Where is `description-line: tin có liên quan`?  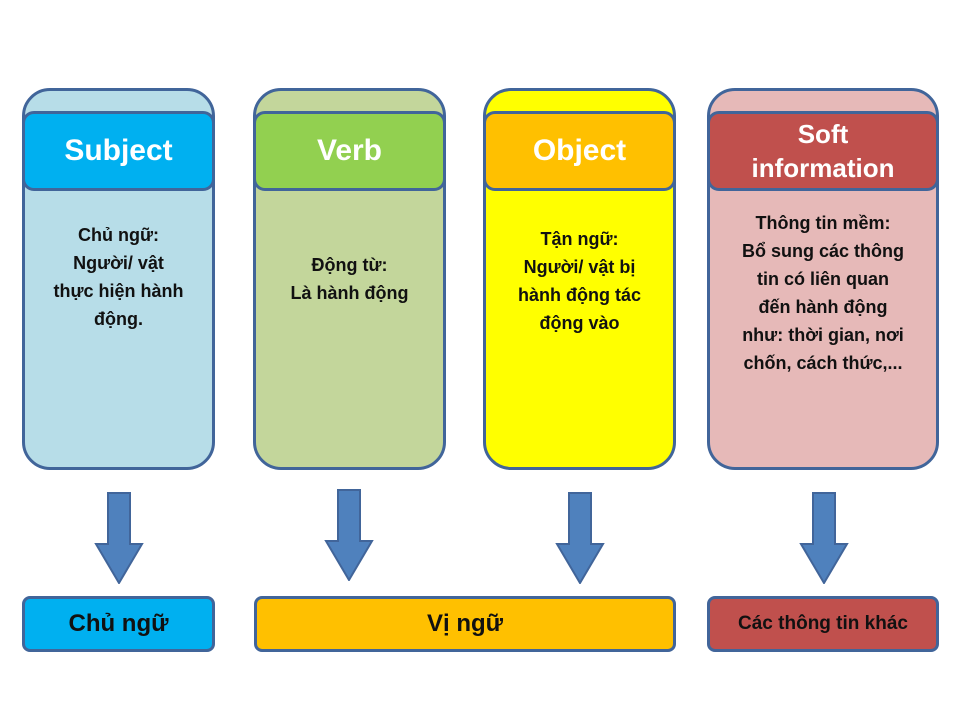
description-line: tin có liên quan is located at coordinates (822, 279).